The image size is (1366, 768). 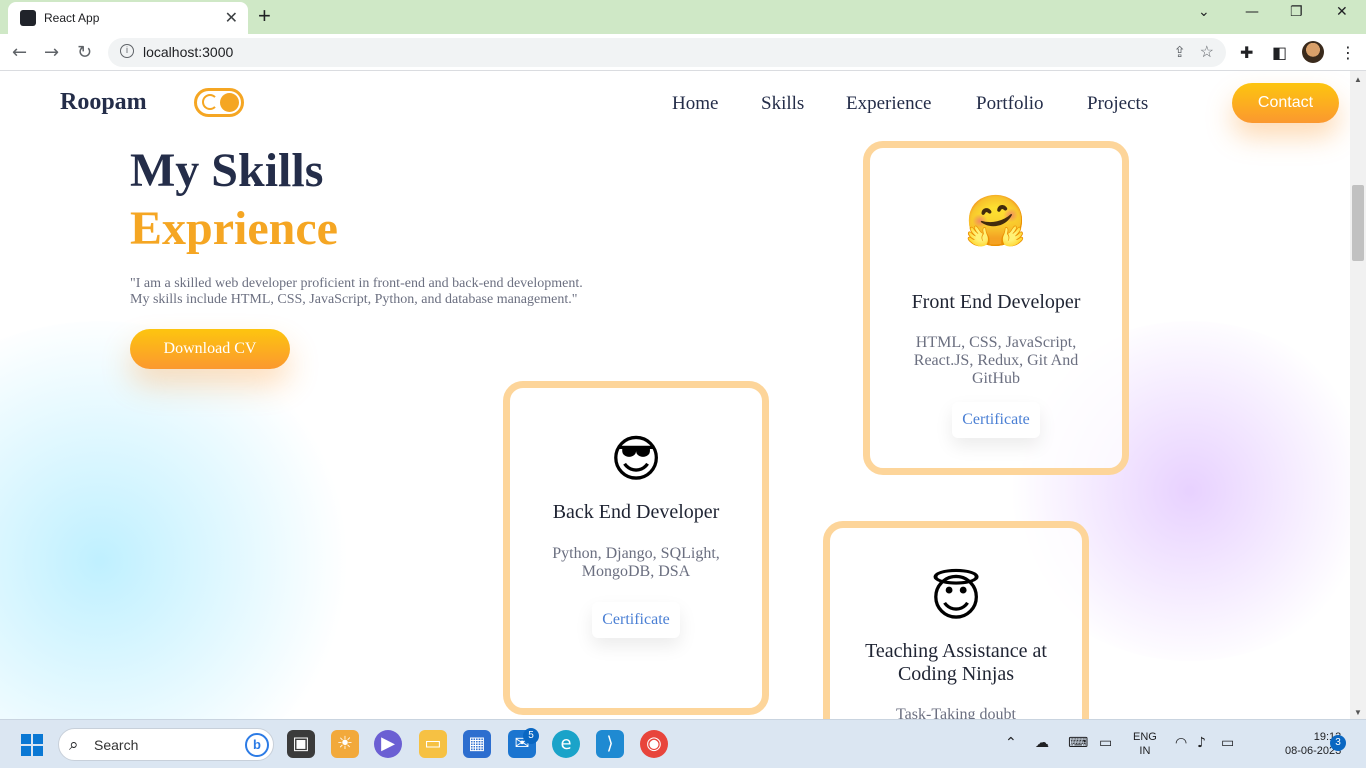 What do you see at coordinates (1358, 79) in the screenshot?
I see `scroll-up-icon: ▲` at bounding box center [1358, 79].